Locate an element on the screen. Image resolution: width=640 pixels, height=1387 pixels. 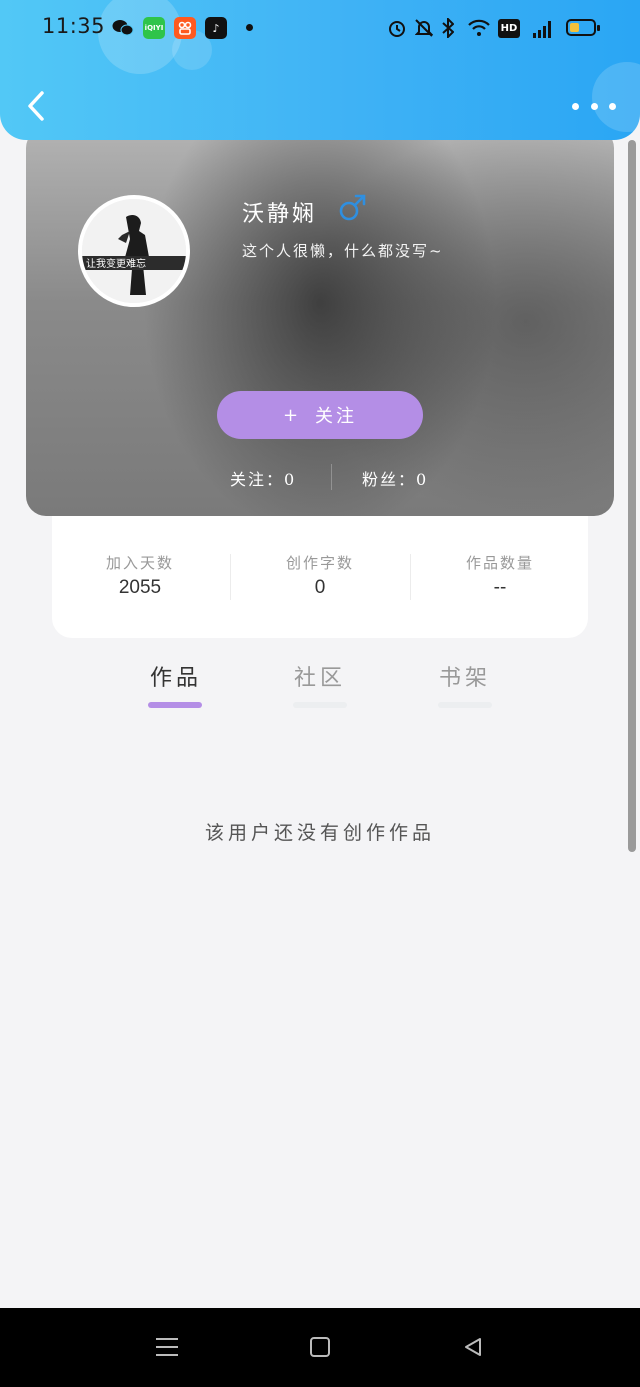
stat-works-count: 作品数量 -- is located at coordinates (500, 575).